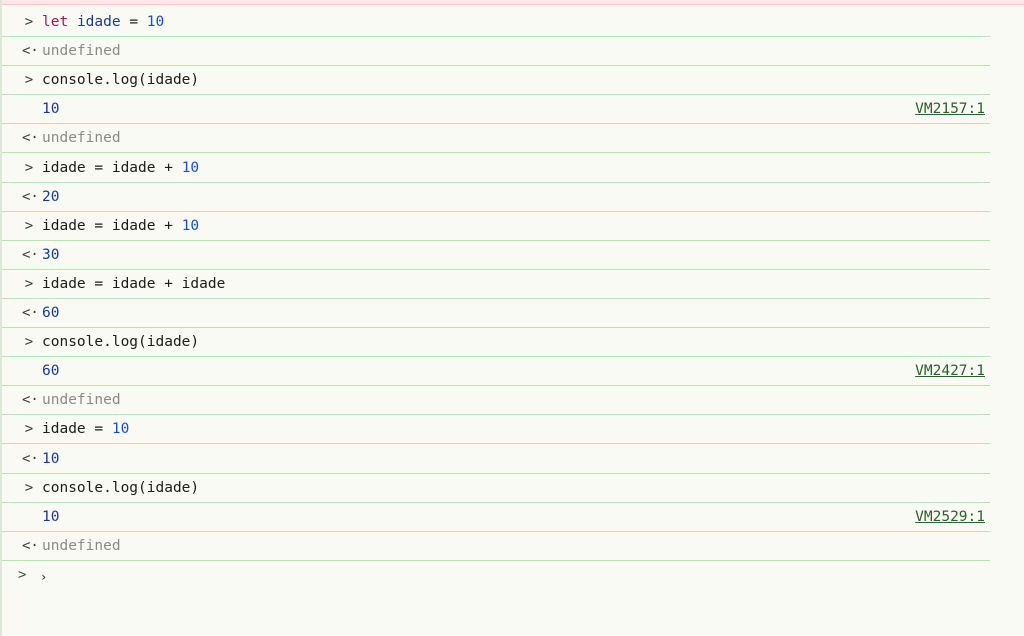 This screenshot has height=636, width=1024. I want to click on console-input-row: > idade = 10, so click(496, 430).